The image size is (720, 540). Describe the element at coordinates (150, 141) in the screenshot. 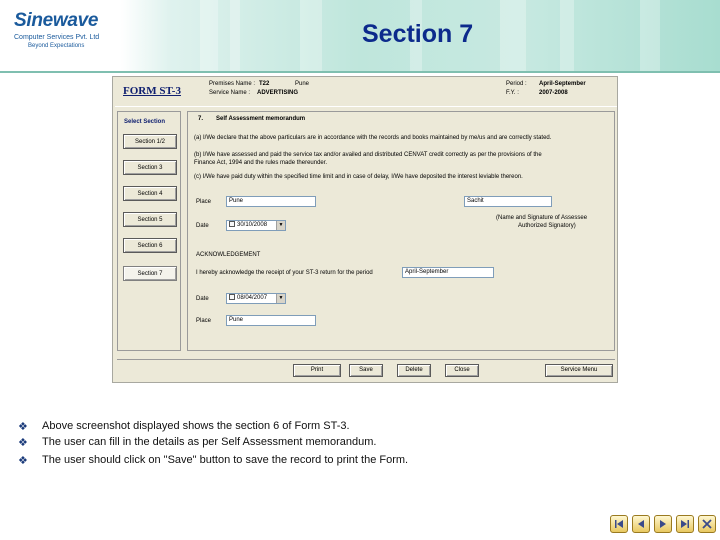

I see `section-1-2-button: Section 1/2` at that location.